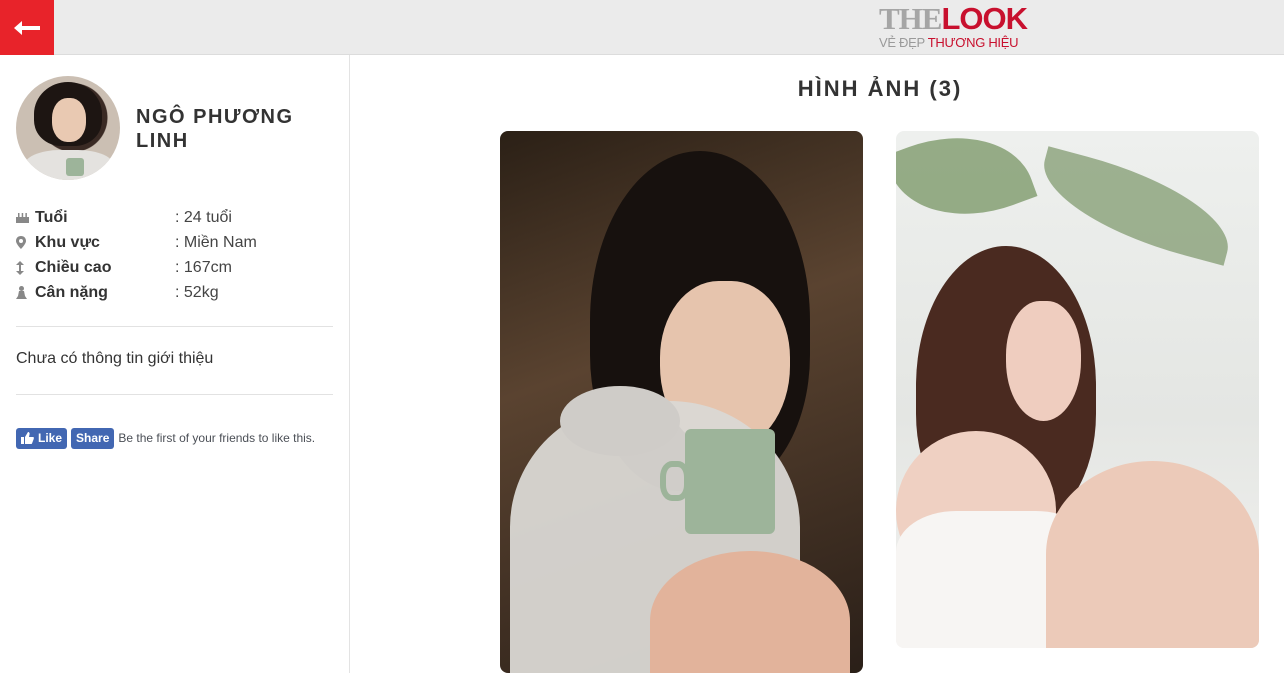  I want to click on facebook-like-button: Like, so click(42, 438).